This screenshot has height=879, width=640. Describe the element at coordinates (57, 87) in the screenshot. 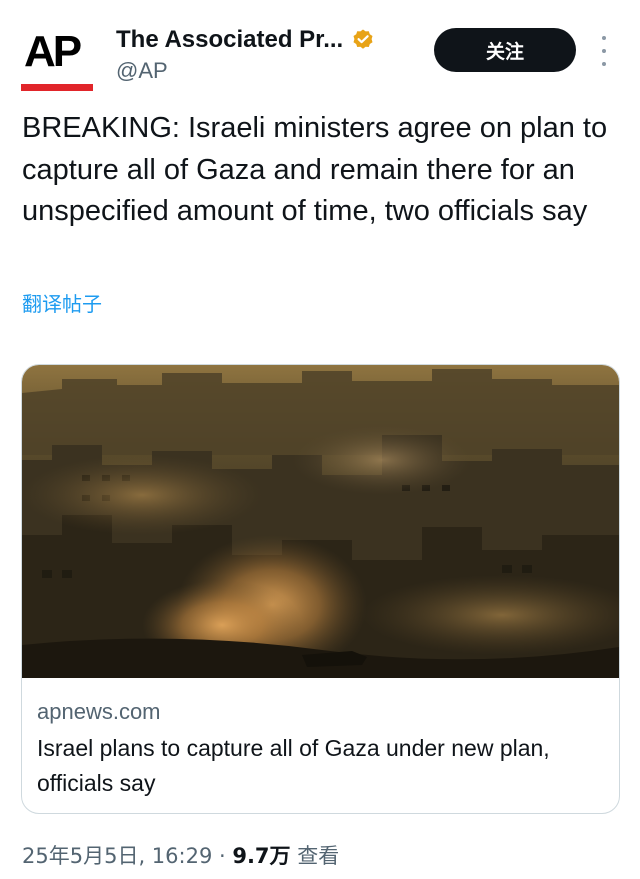

I see `ap-logo-underline` at that location.